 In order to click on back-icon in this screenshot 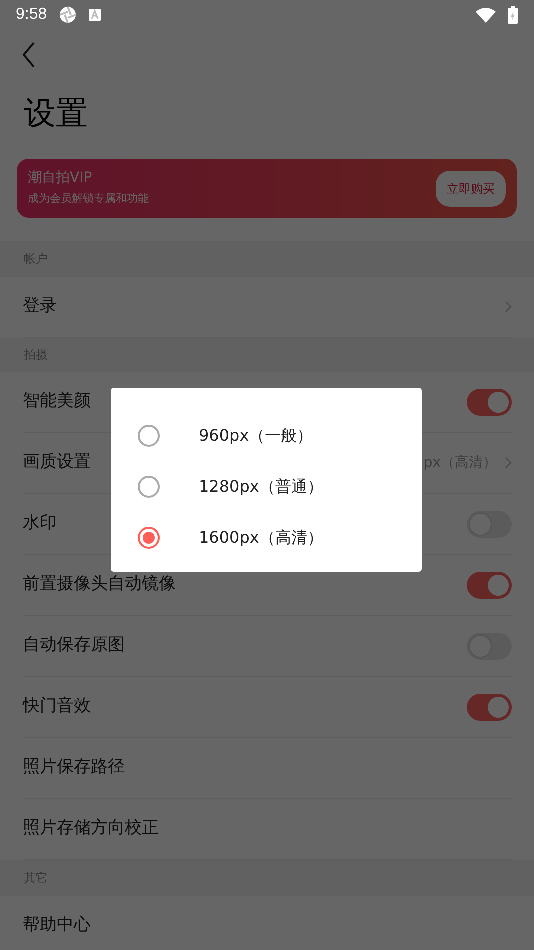, I will do `click(29, 55)`.